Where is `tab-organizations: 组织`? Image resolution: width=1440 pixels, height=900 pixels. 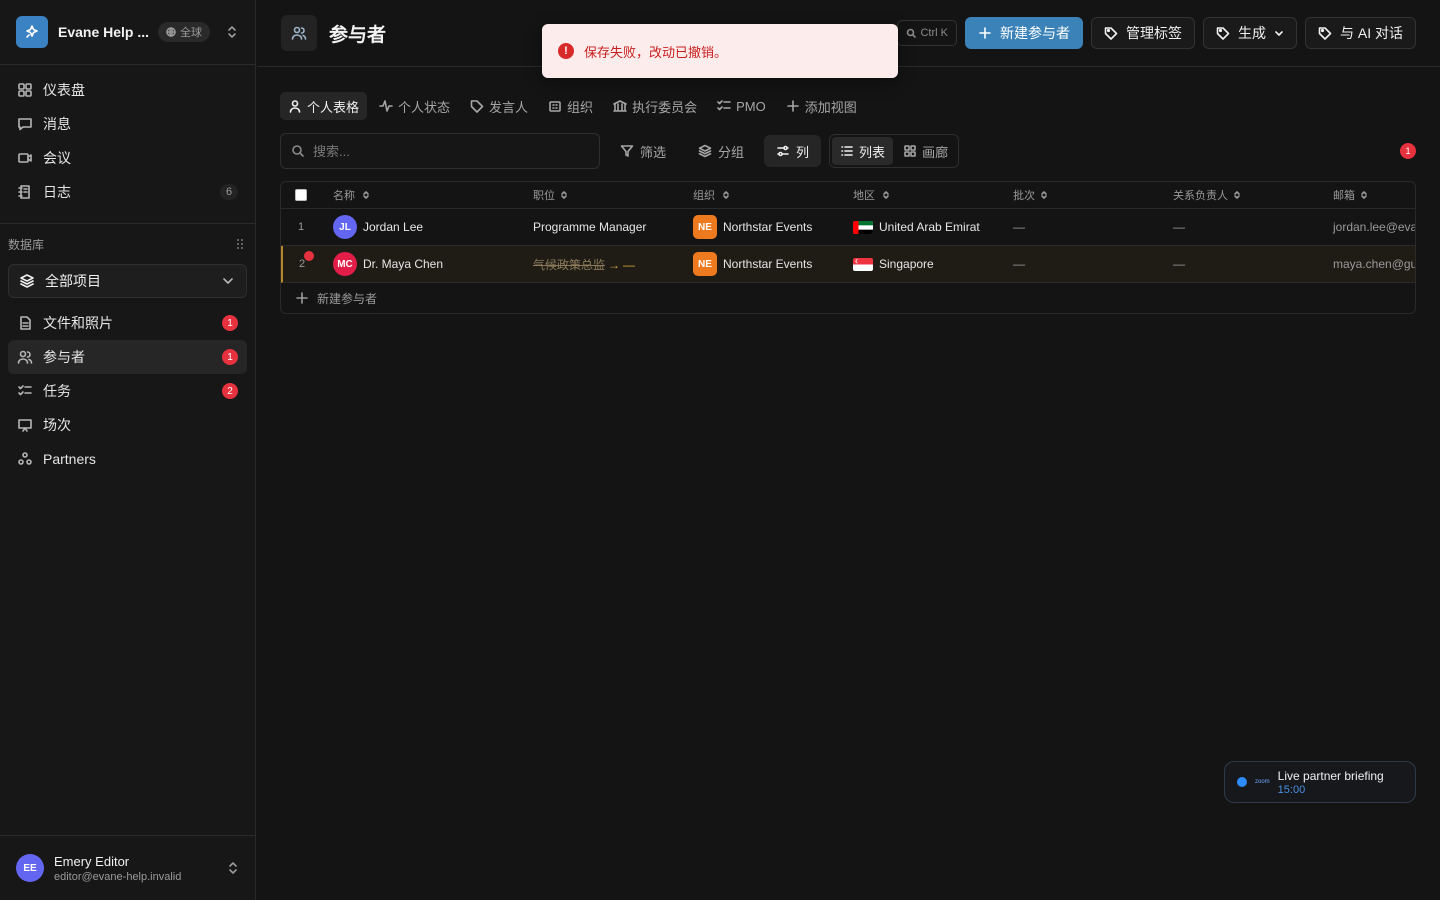
tab-organizations: 组织 is located at coordinates (570, 106).